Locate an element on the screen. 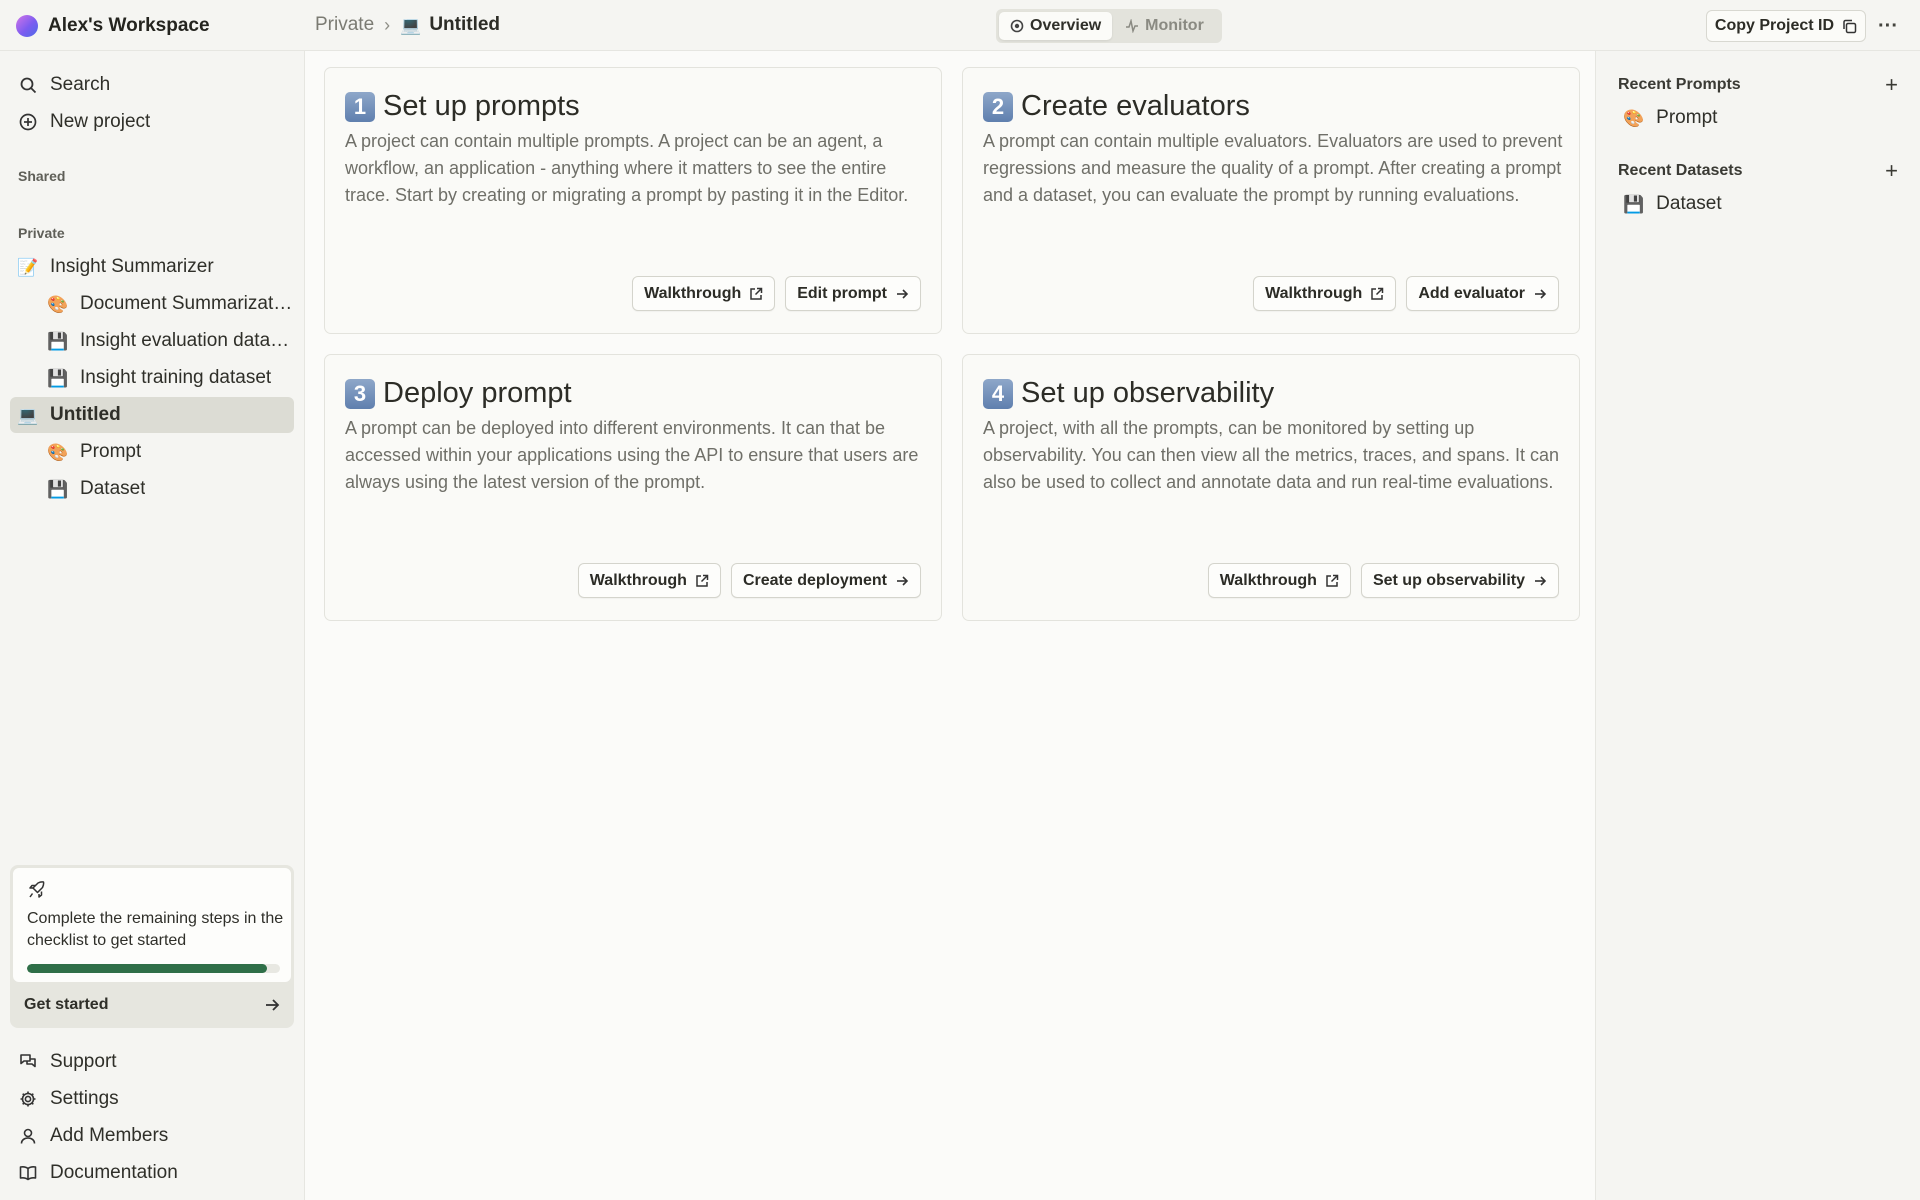 This screenshot has width=1920, height=1200. checklist-progress-fill is located at coordinates (147, 968).